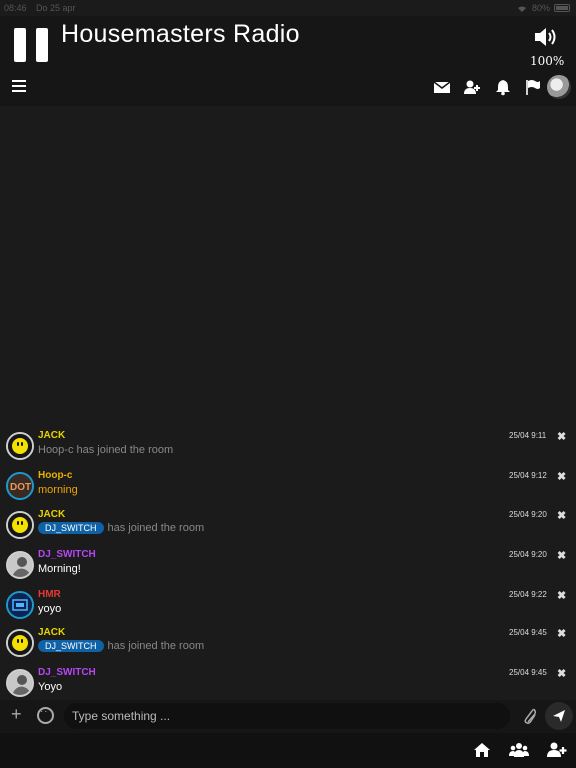 This screenshot has width=576, height=768. Describe the element at coordinates (288, 488) in the screenshot. I see `chat-message: DOT Hoop-c morning 25/04 9:12 ✖` at that location.